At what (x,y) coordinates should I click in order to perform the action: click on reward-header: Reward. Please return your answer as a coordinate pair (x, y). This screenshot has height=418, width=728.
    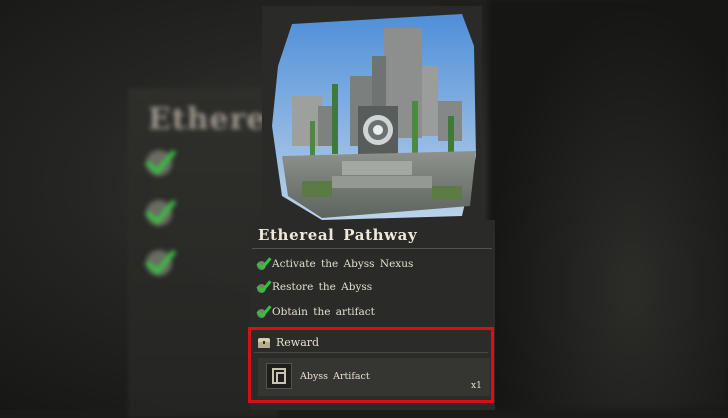
    Looking at the image, I should click on (288, 342).